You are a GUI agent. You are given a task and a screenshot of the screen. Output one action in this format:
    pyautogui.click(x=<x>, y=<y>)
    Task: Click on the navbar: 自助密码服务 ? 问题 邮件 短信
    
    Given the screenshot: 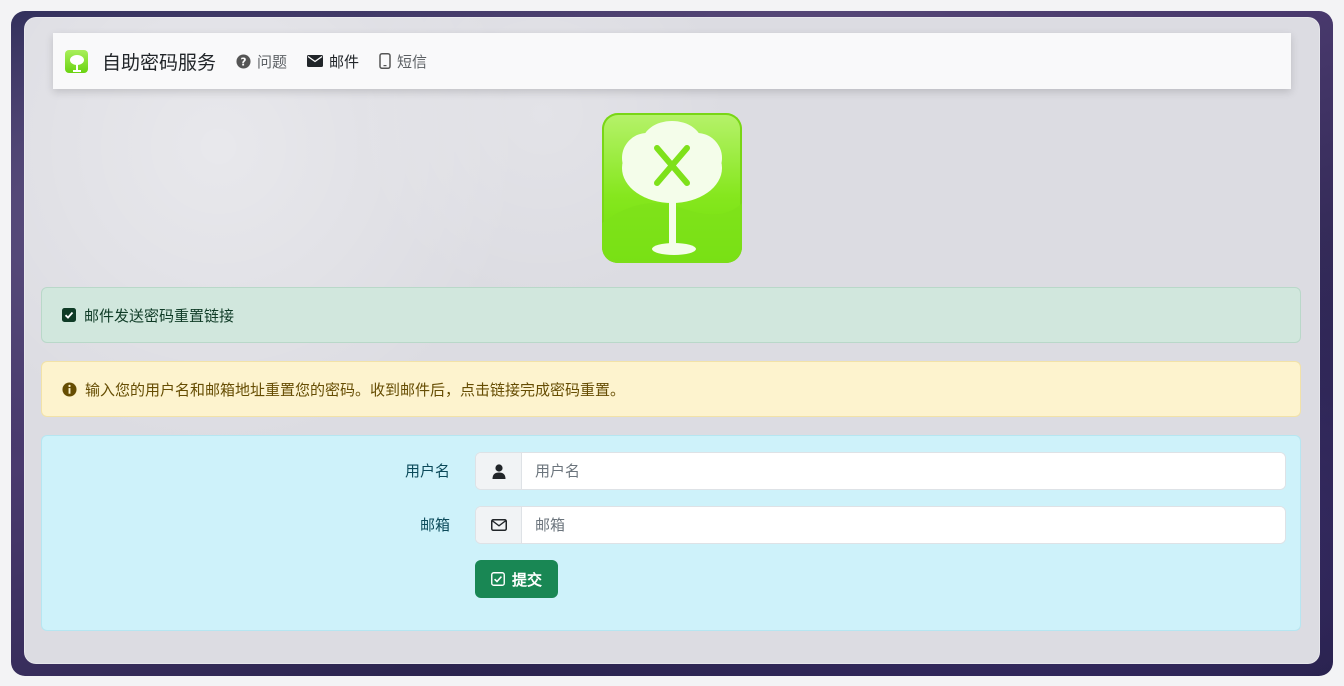 What is the action you would take?
    pyautogui.click(x=672, y=61)
    